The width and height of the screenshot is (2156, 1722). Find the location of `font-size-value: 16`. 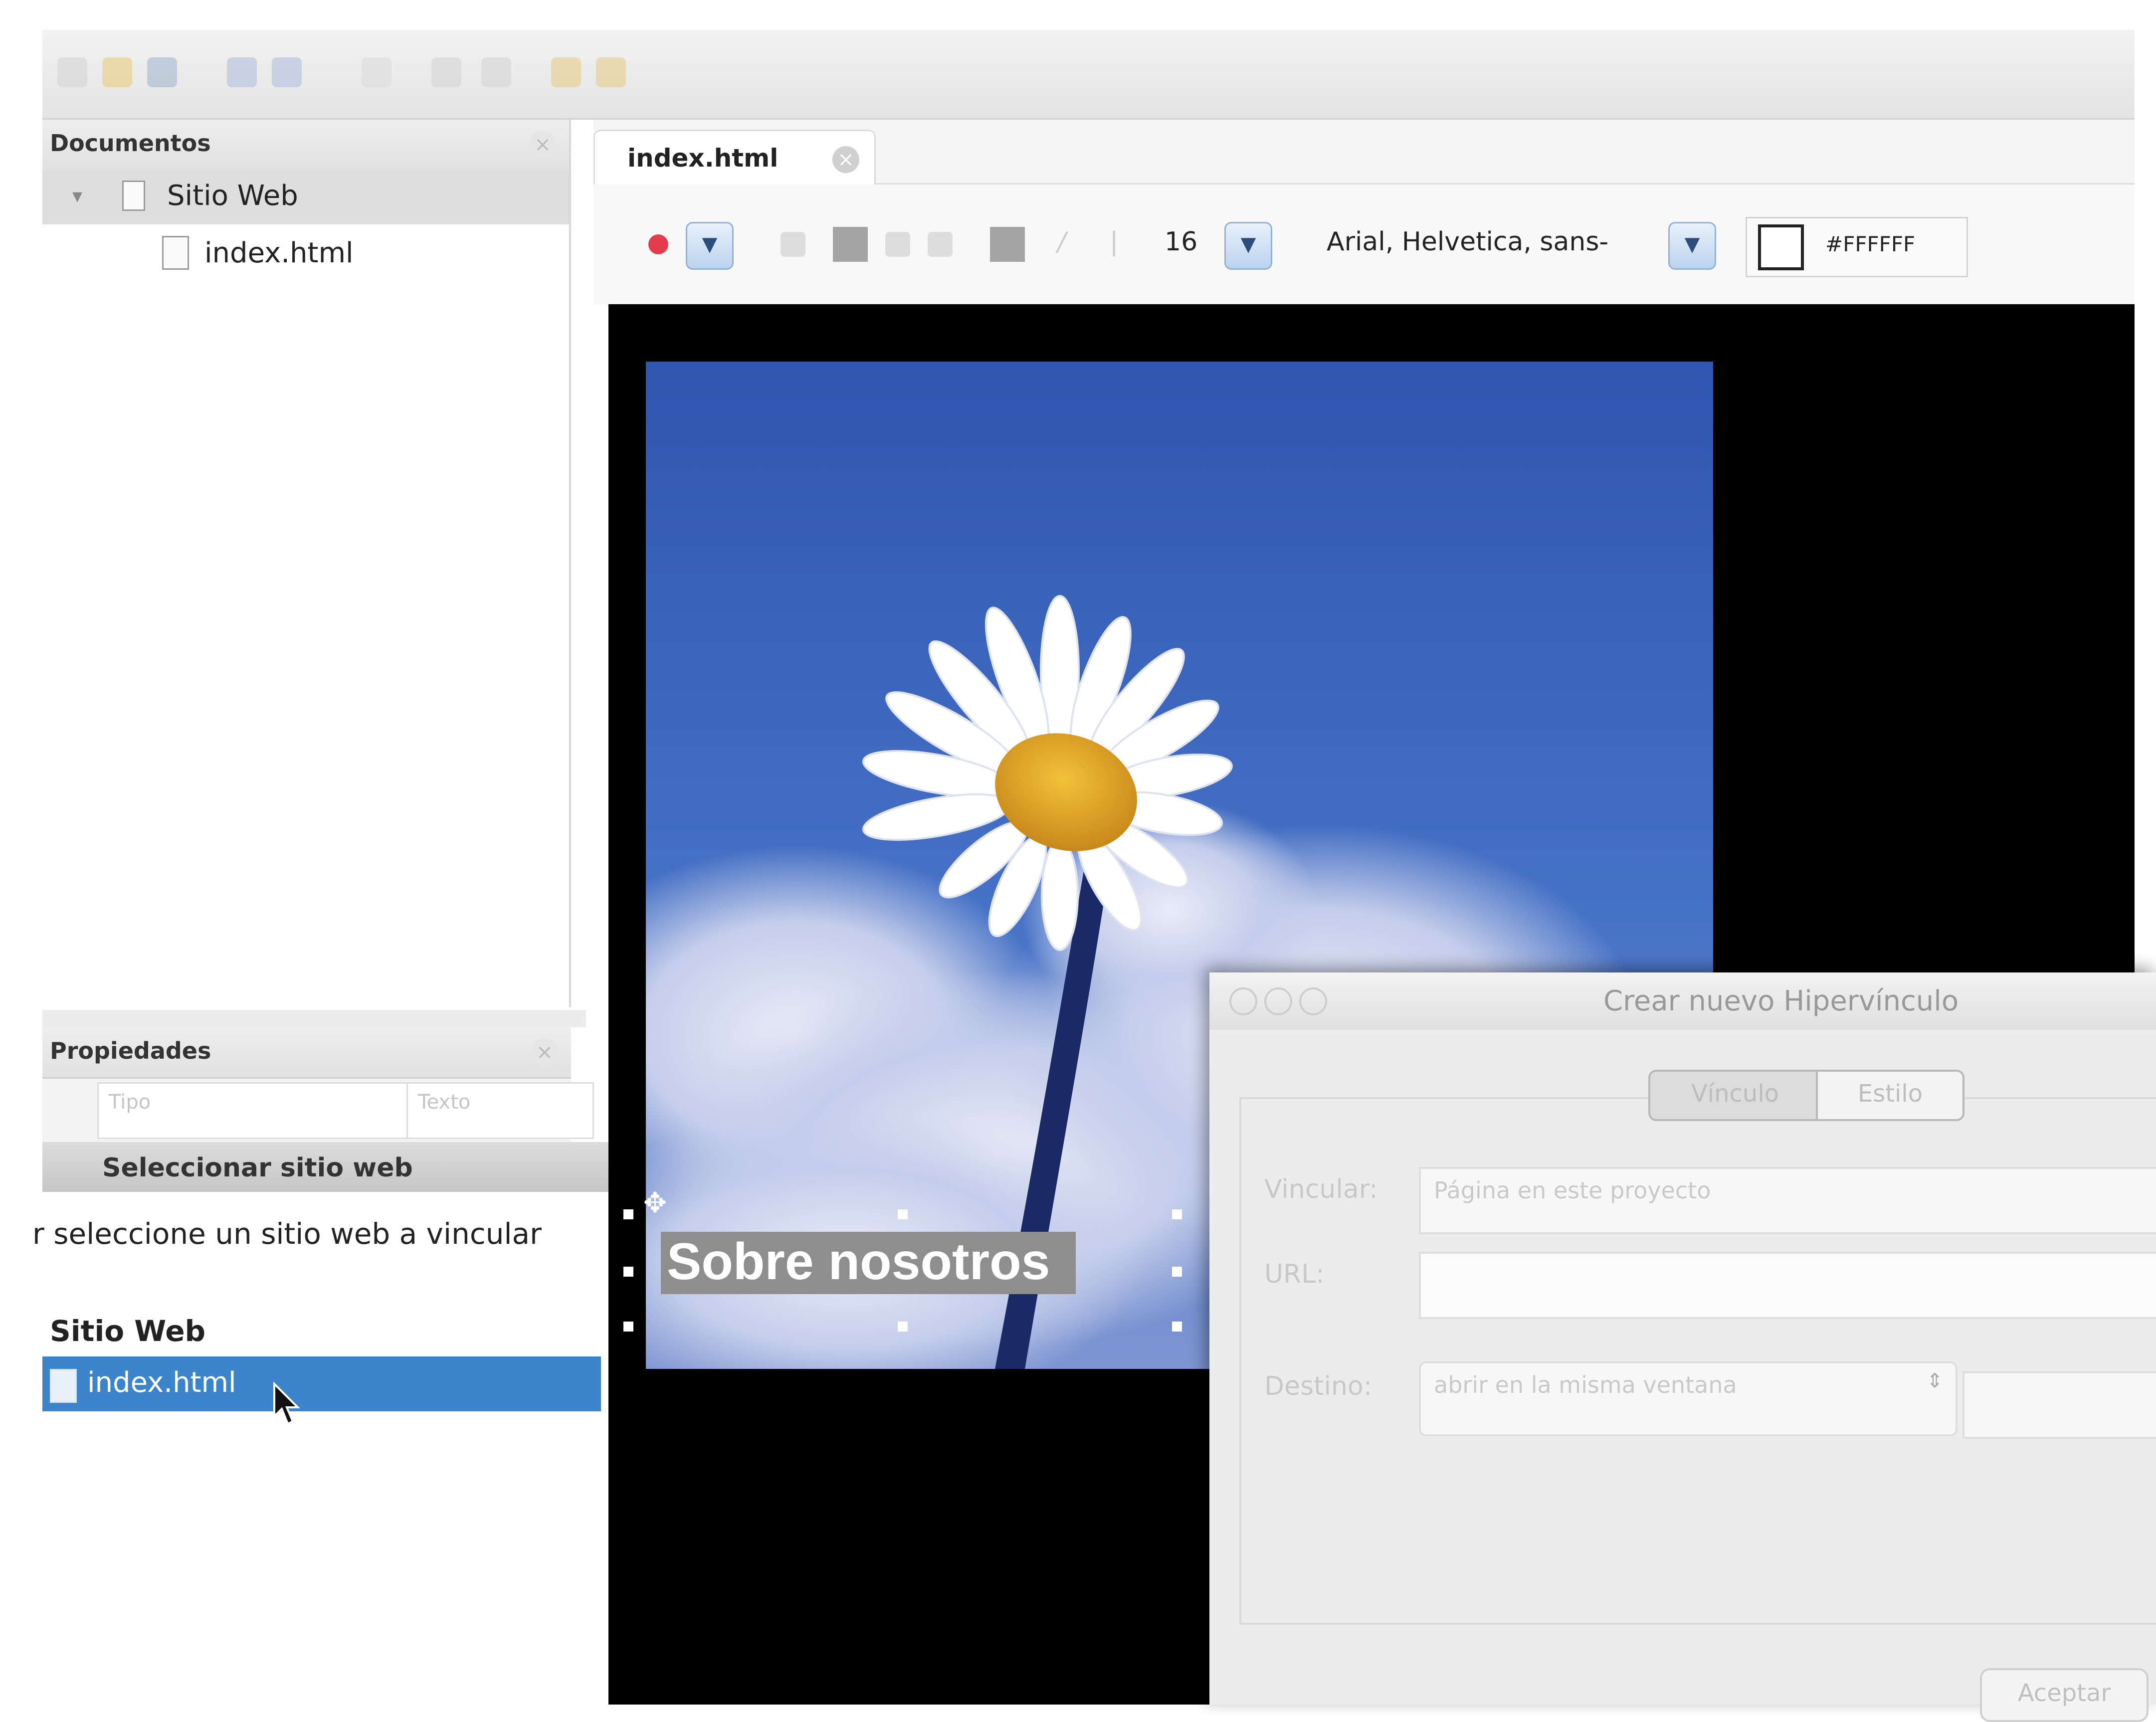

font-size-value: 16 is located at coordinates (1181, 242).